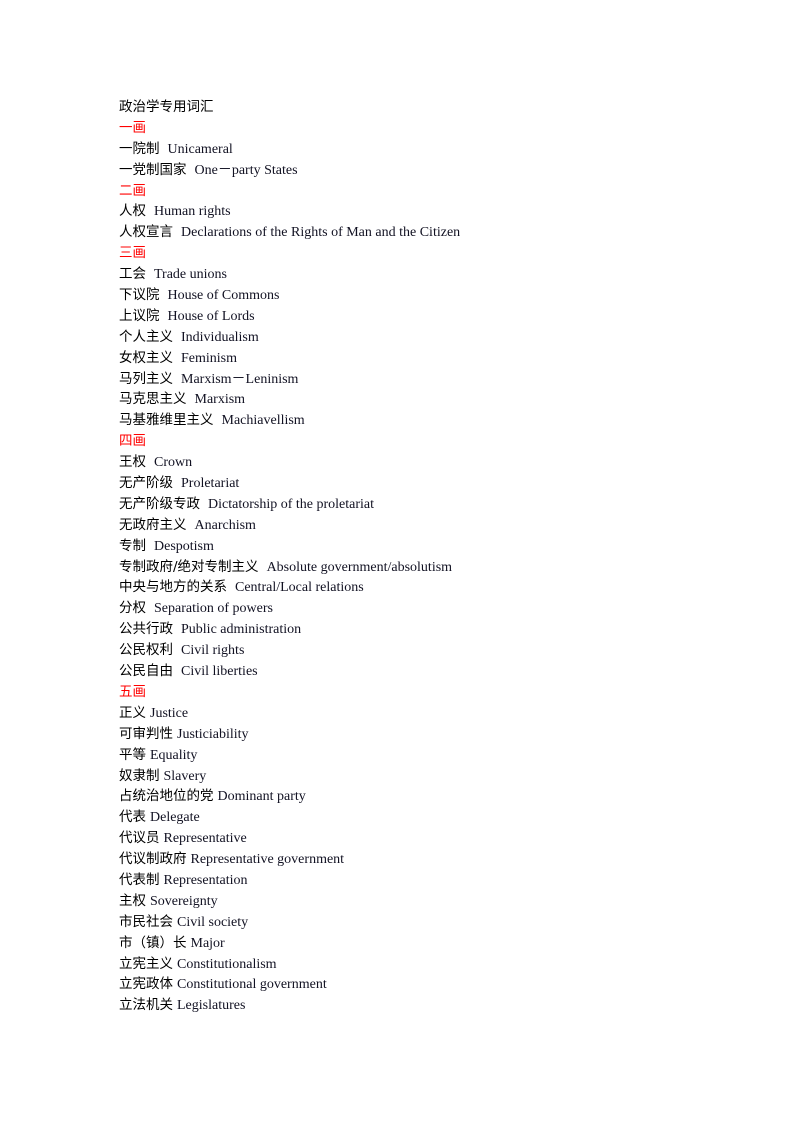 This screenshot has height=1123, width=794. What do you see at coordinates (132, 900) in the screenshot?
I see `term-chinese: 主权` at bounding box center [132, 900].